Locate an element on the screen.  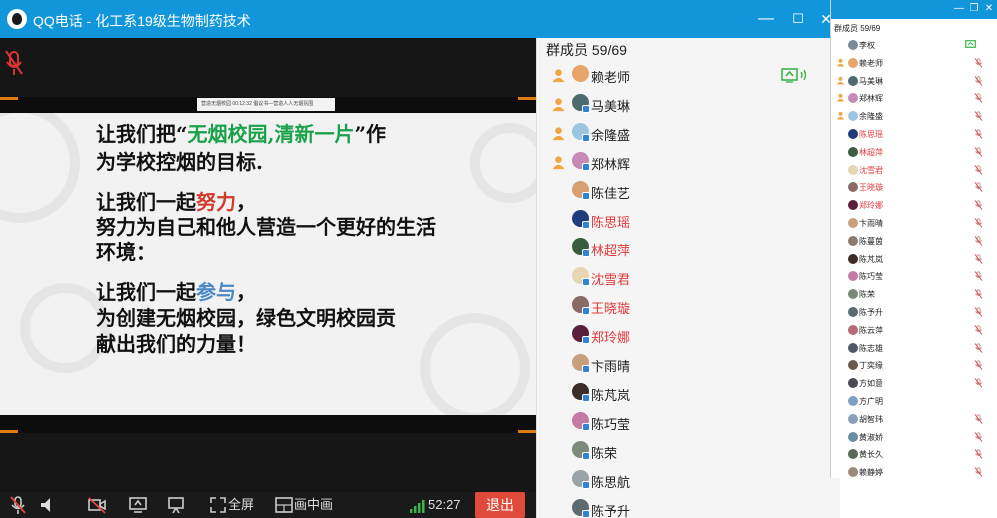
floating-member-row: 丁奕缘 is located at coordinates (914, 365).